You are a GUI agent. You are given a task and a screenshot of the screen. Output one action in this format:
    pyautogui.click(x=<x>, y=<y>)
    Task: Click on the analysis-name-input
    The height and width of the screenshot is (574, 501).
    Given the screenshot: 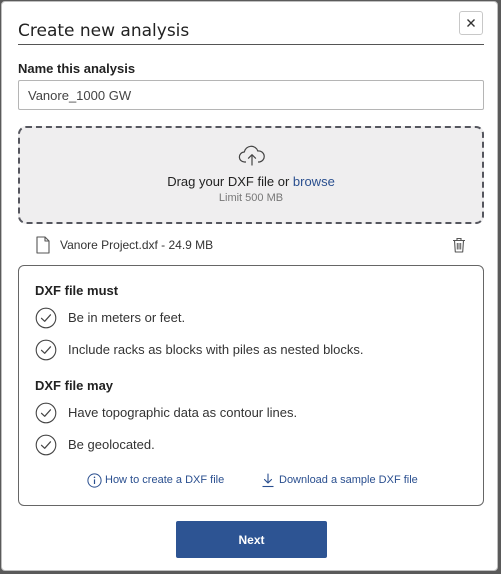 What is the action you would take?
    pyautogui.click(x=251, y=95)
    